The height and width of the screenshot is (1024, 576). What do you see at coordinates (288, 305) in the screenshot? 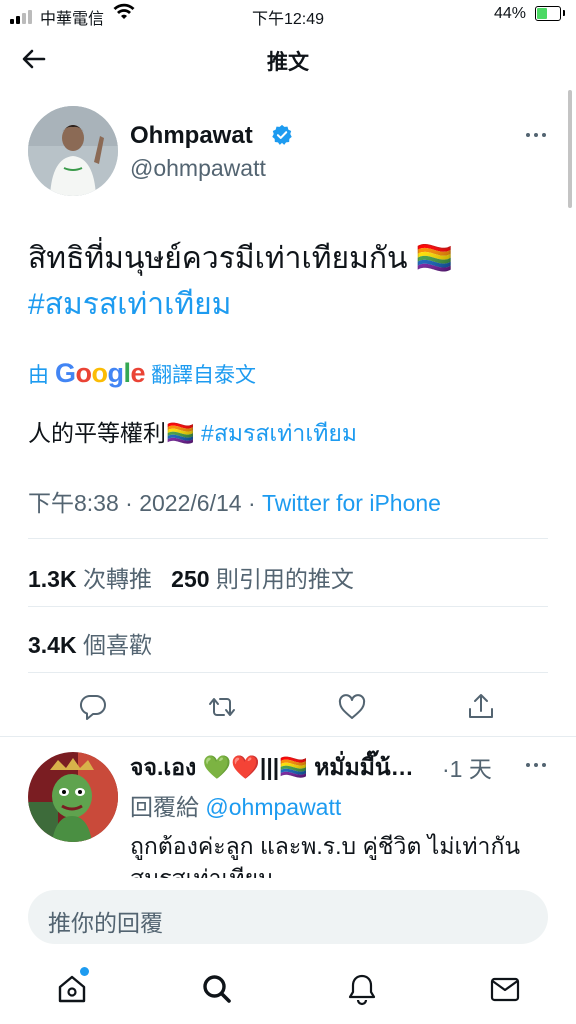
I see `tweet-hashtag: #สมรสเท่าเทียม` at bounding box center [288, 305].